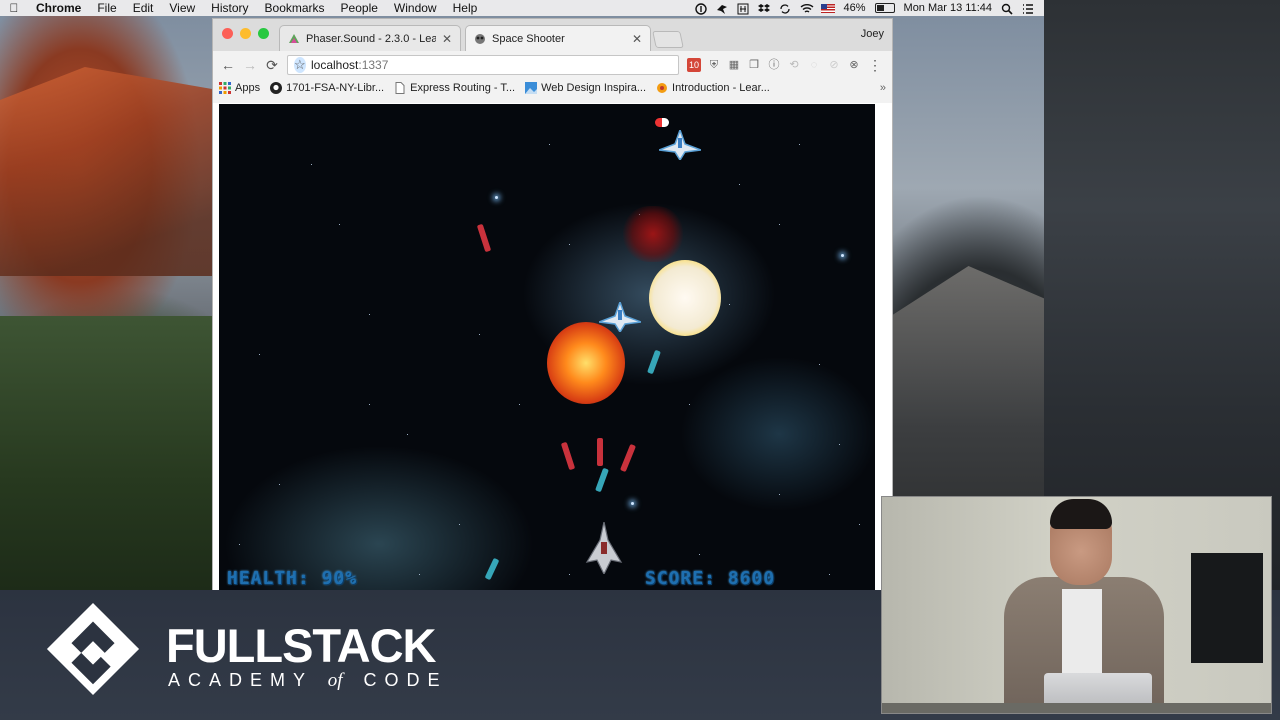 This screenshot has width=1280, height=720. Describe the element at coordinates (763, 8) in the screenshot. I see `dropbox-icon` at that location.